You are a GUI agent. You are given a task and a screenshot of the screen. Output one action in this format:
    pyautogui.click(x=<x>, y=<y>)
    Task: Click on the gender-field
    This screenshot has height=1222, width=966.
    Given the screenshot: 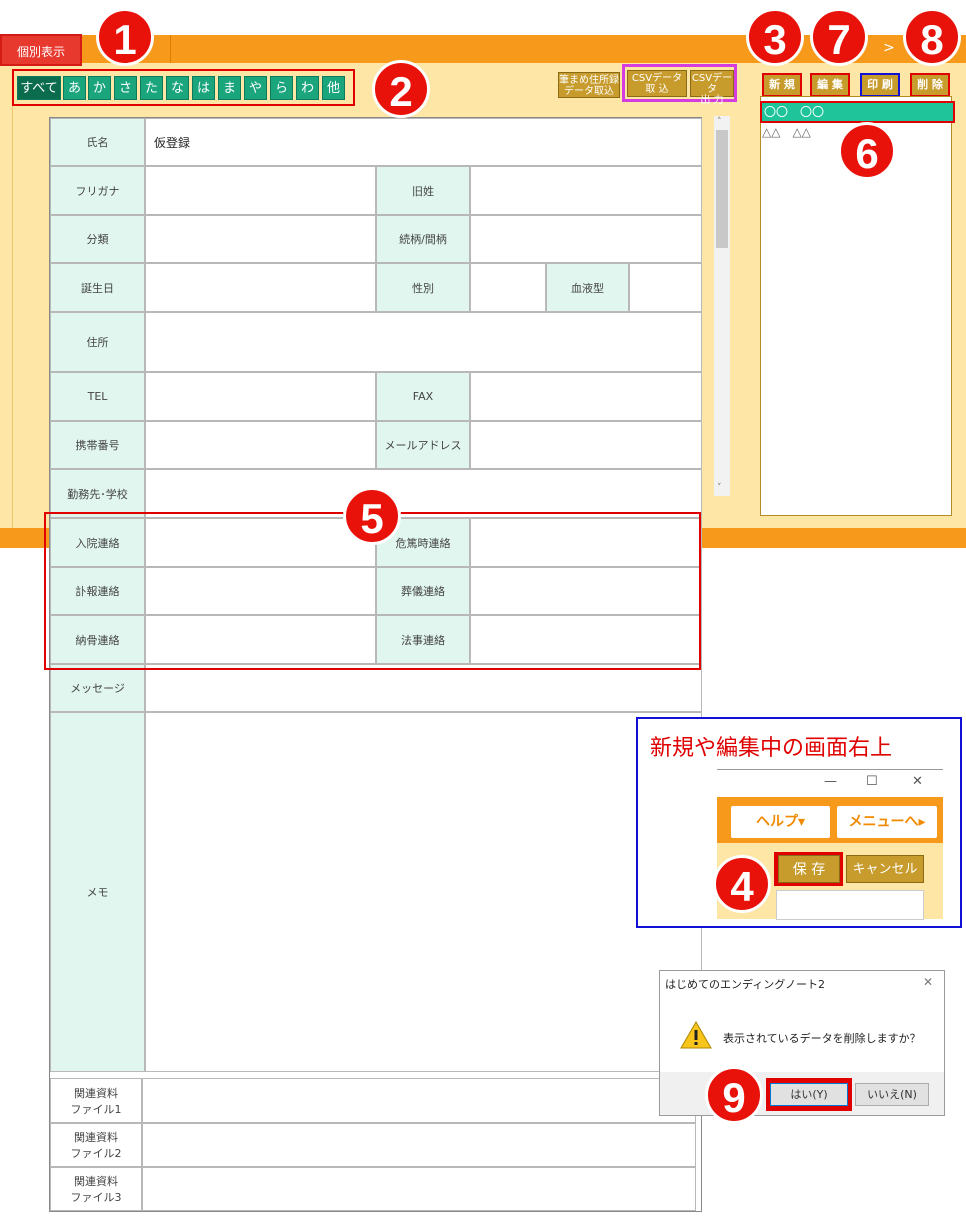 What is the action you would take?
    pyautogui.click(x=508, y=287)
    